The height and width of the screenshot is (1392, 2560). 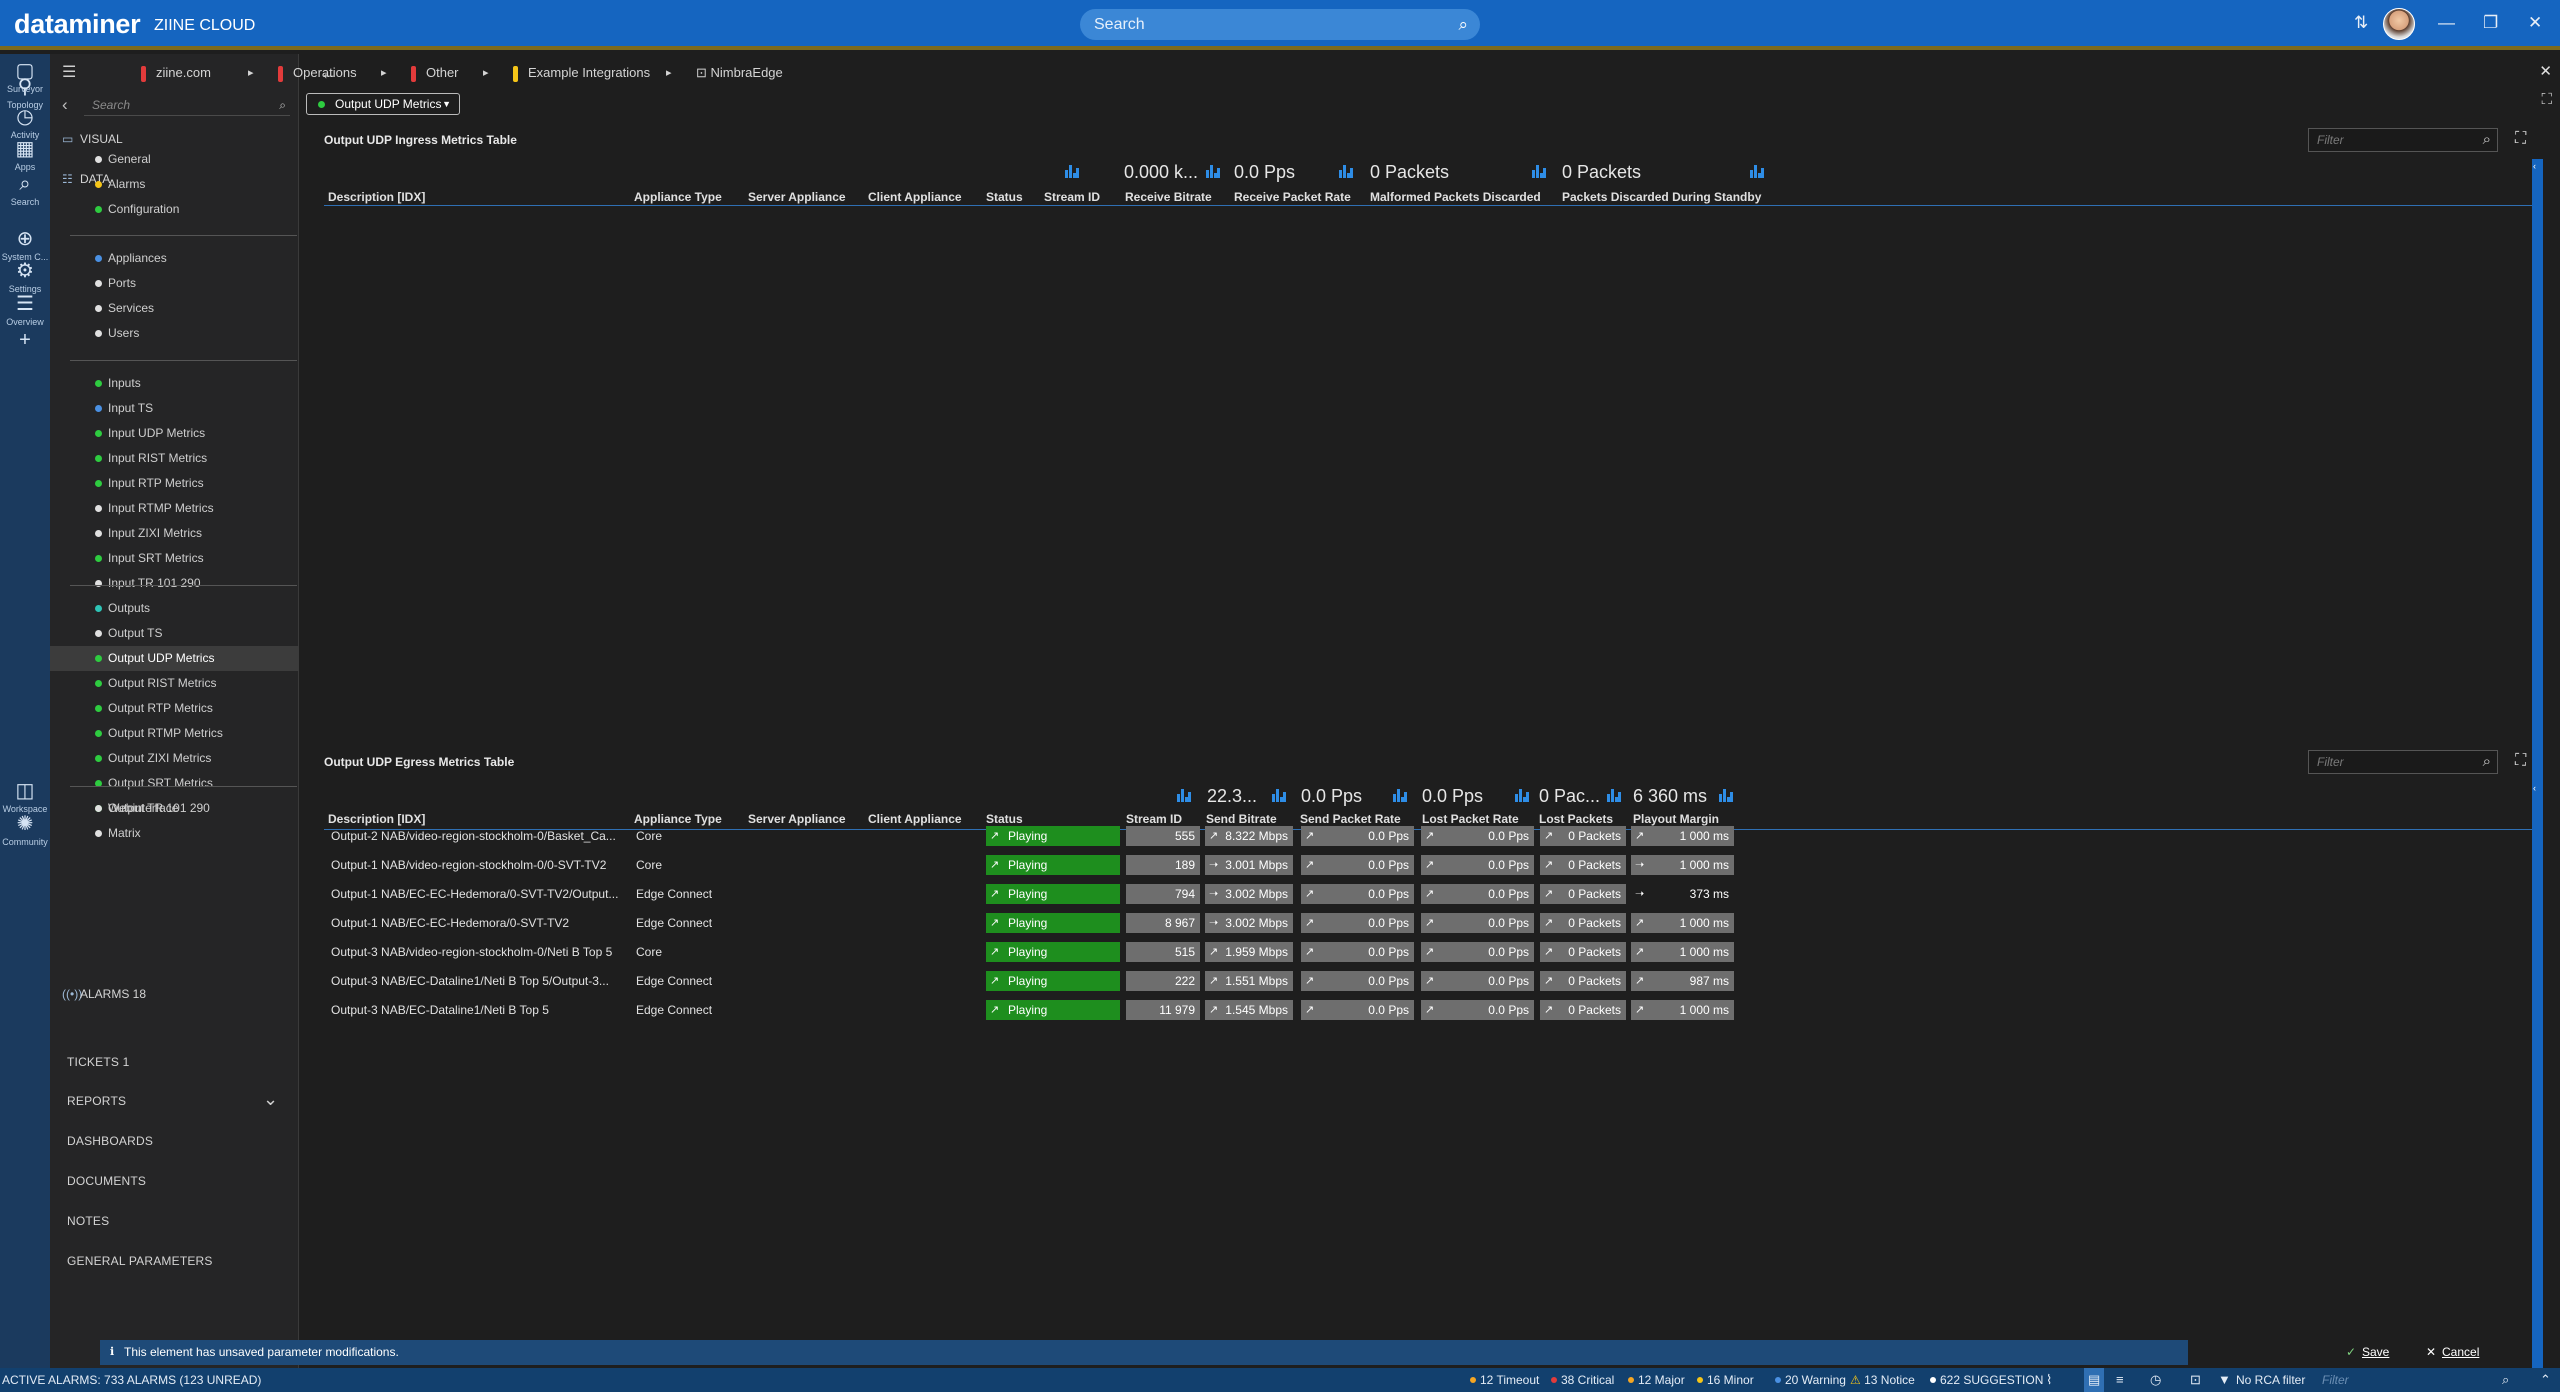 What do you see at coordinates (1249, 836) in the screenshot?
I see `cell-send-bitrate: ↗ 8.322 Mbps` at bounding box center [1249, 836].